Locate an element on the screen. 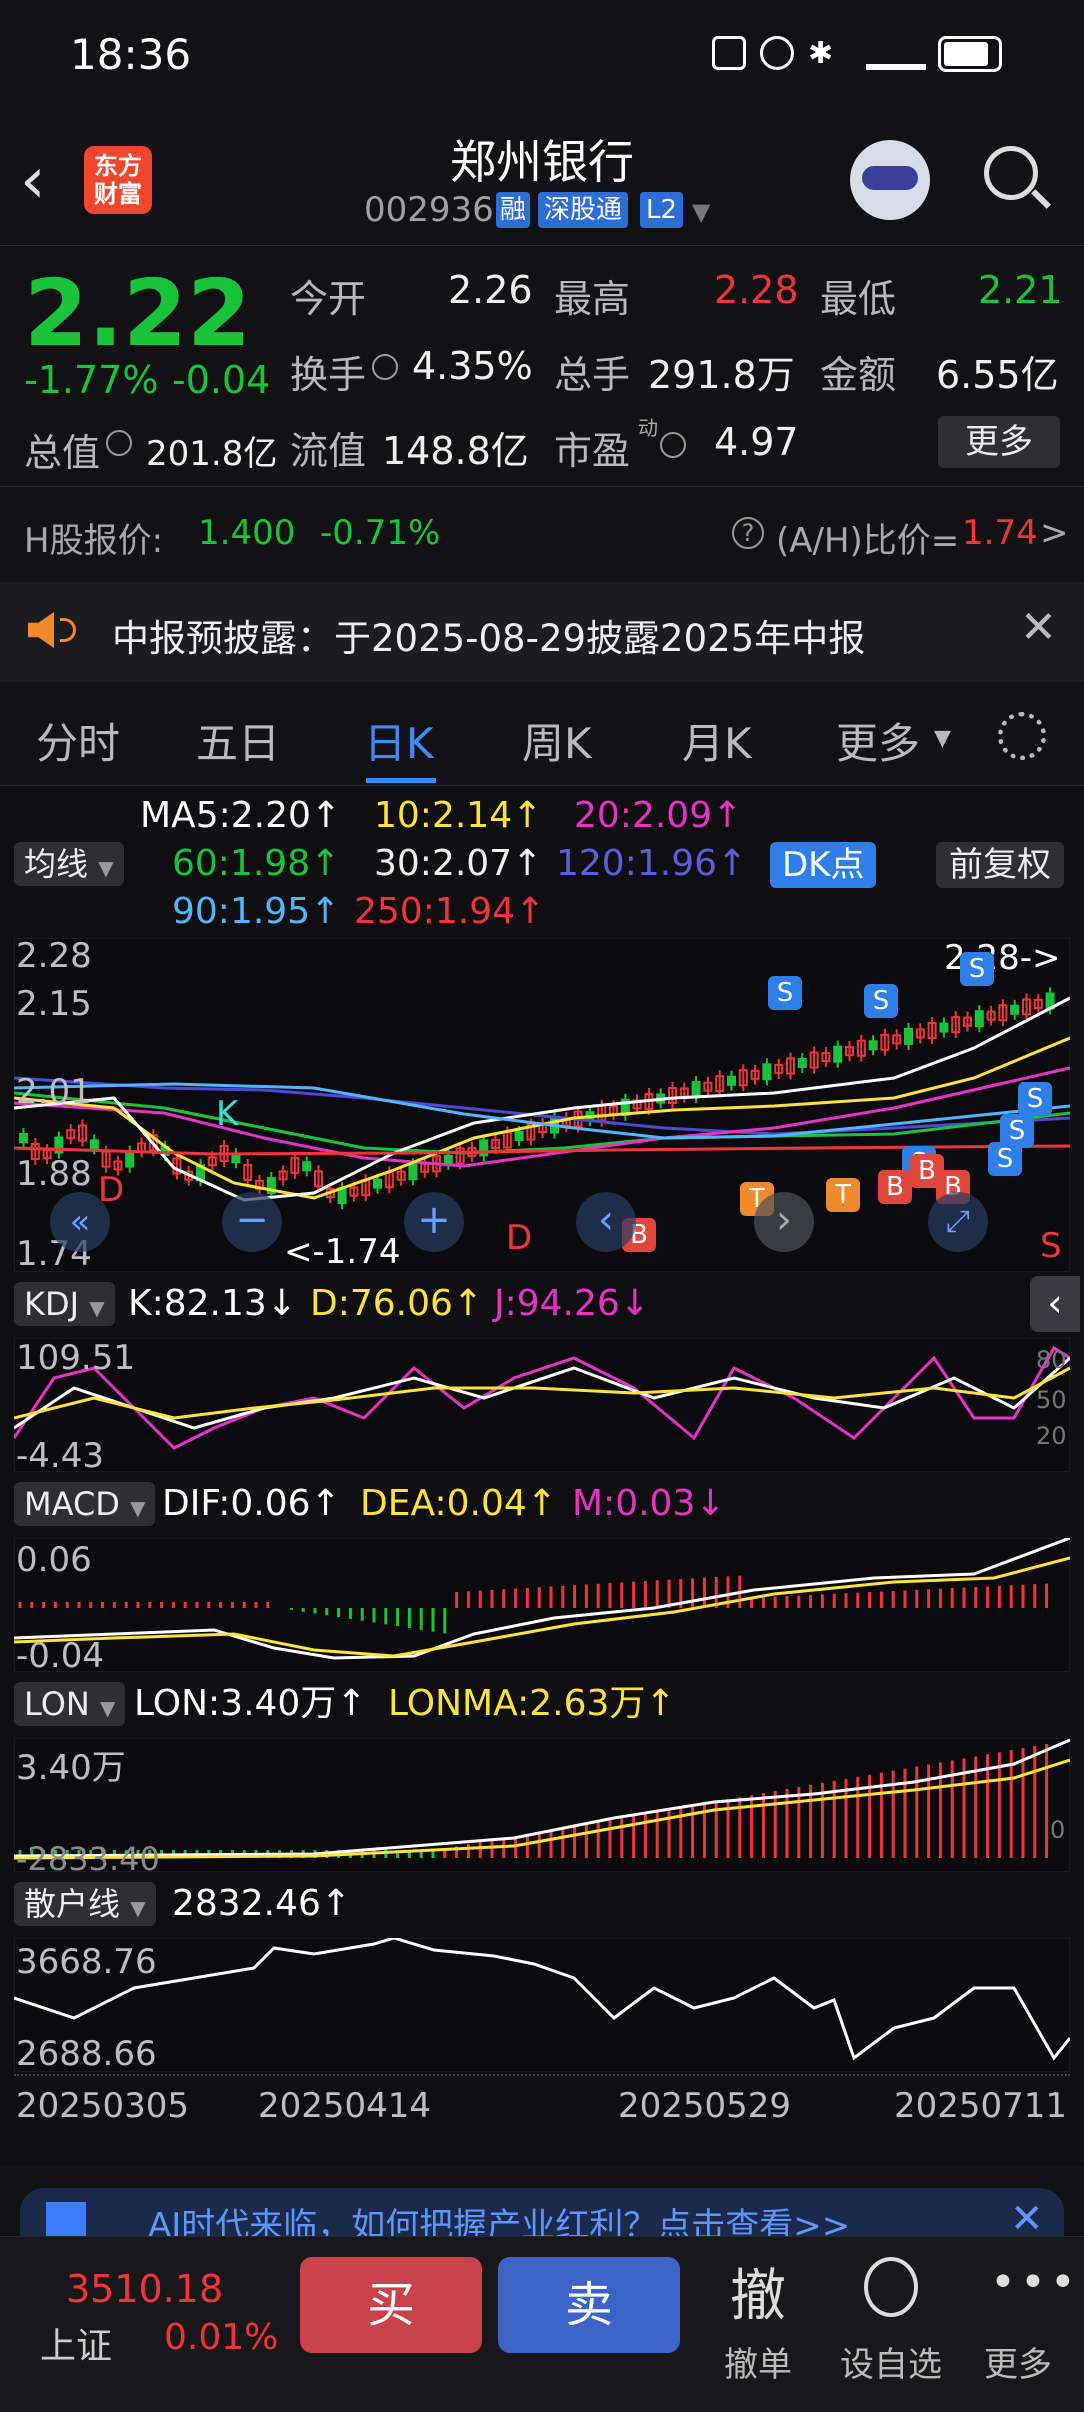 The height and width of the screenshot is (2412, 1084). more-label: 更多 is located at coordinates (1018, 2361).